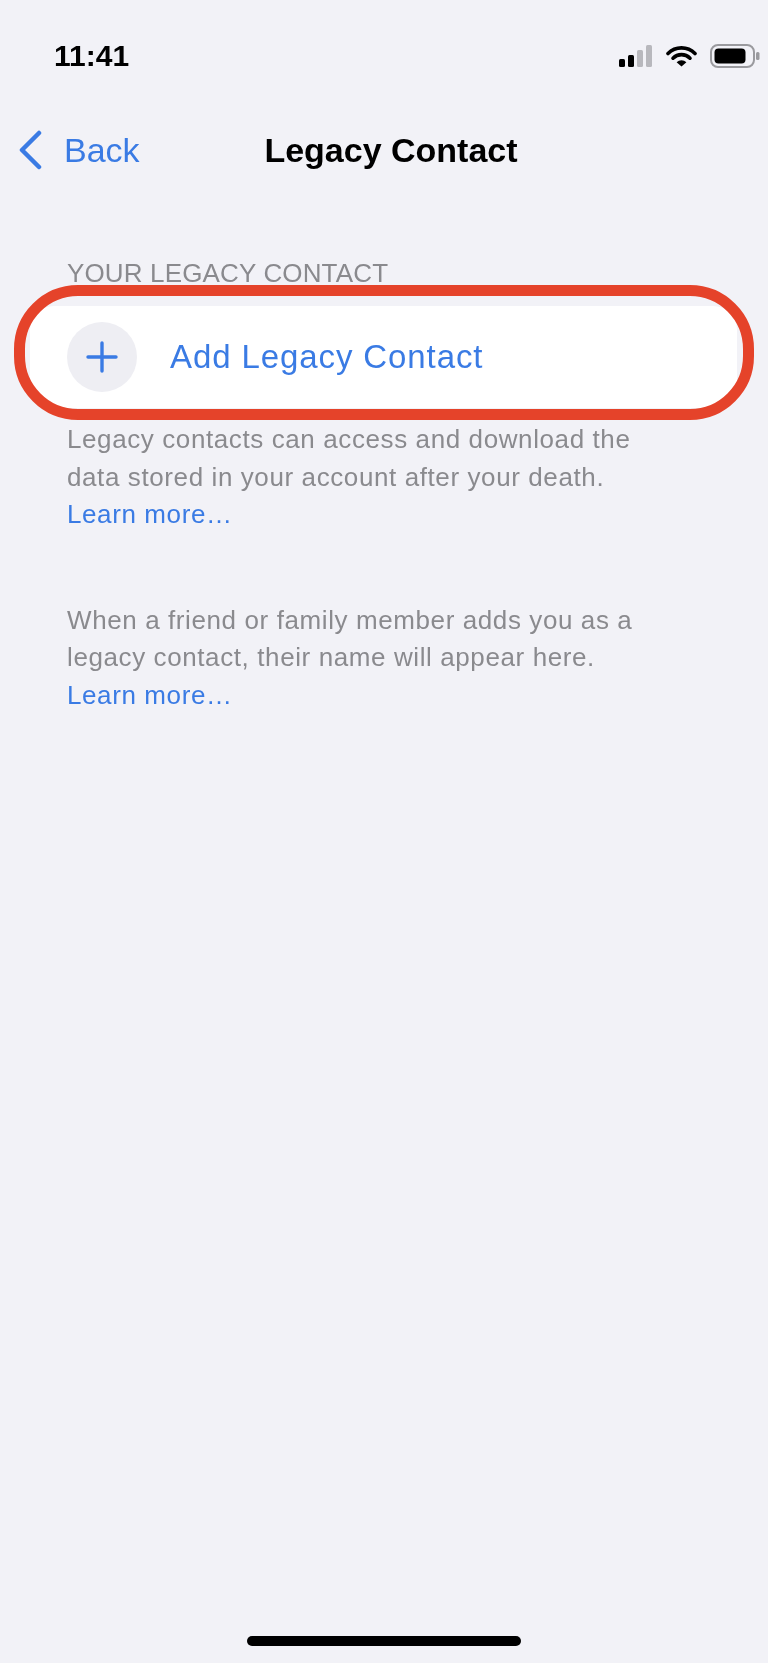 The width and height of the screenshot is (768, 1663). What do you see at coordinates (735, 56) in the screenshot?
I see `battery-icon` at bounding box center [735, 56].